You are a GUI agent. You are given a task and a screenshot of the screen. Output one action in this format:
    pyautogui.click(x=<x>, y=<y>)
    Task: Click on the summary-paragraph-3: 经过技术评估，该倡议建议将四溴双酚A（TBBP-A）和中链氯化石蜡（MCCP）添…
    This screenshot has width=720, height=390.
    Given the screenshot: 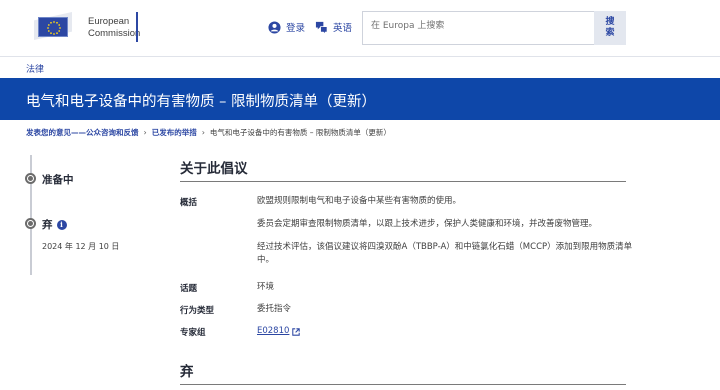 What is the action you would take?
    pyautogui.click(x=445, y=253)
    